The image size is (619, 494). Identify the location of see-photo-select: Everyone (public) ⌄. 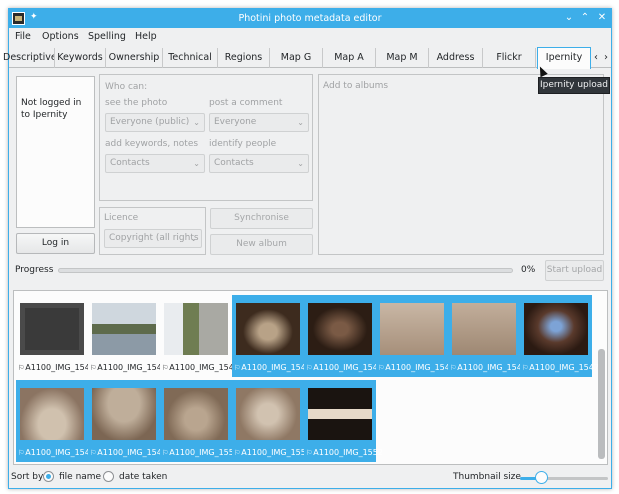
(155, 122).